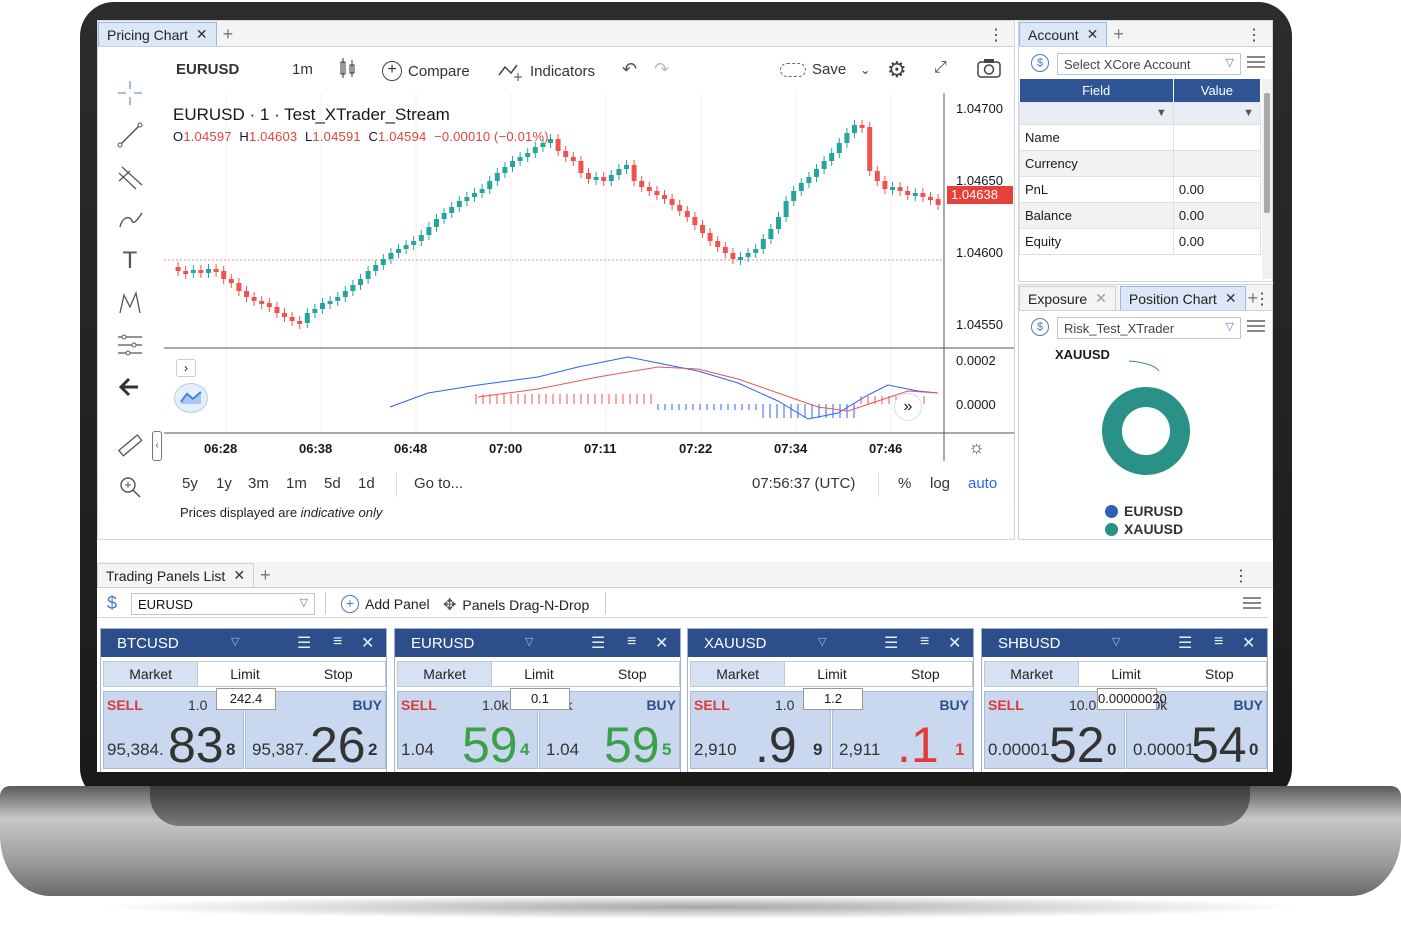 The width and height of the screenshot is (1401, 934). What do you see at coordinates (982, 483) in the screenshot?
I see `auto-scale-button: auto` at bounding box center [982, 483].